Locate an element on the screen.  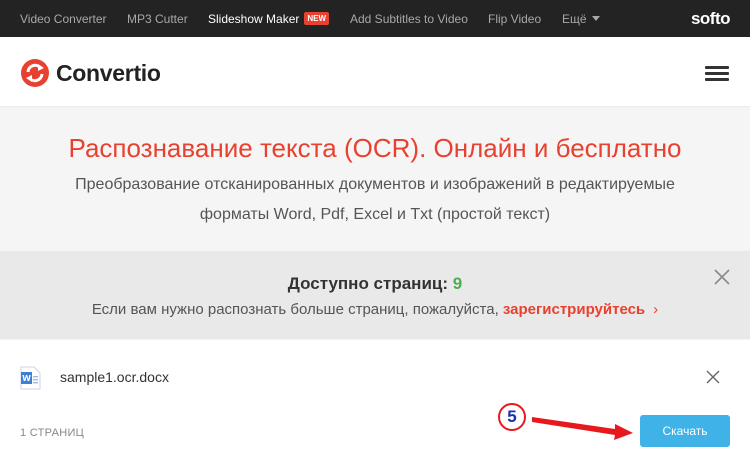
nav-video-converter: Video Converter is located at coordinates (63, 18).